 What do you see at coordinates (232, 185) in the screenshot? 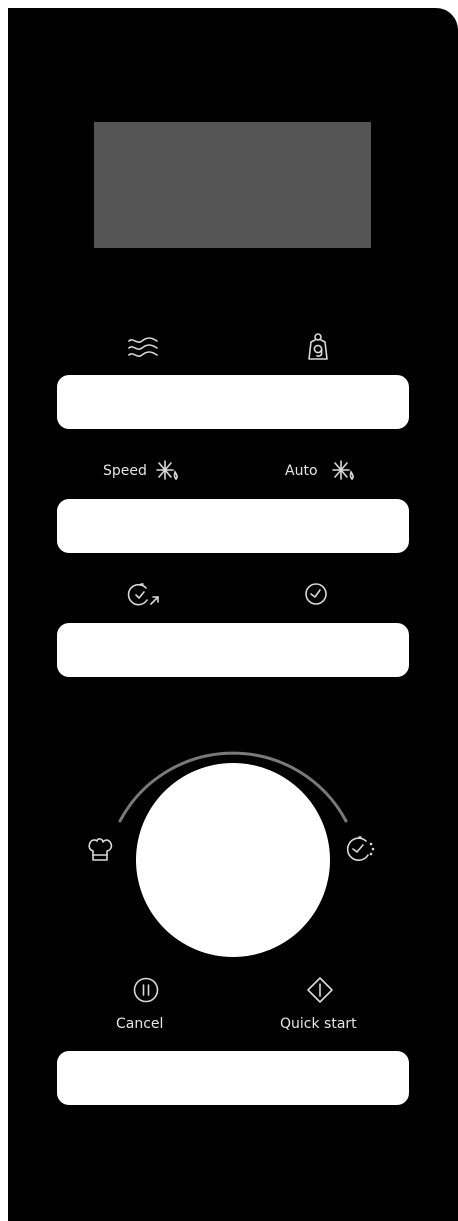
I see `display-screen` at bounding box center [232, 185].